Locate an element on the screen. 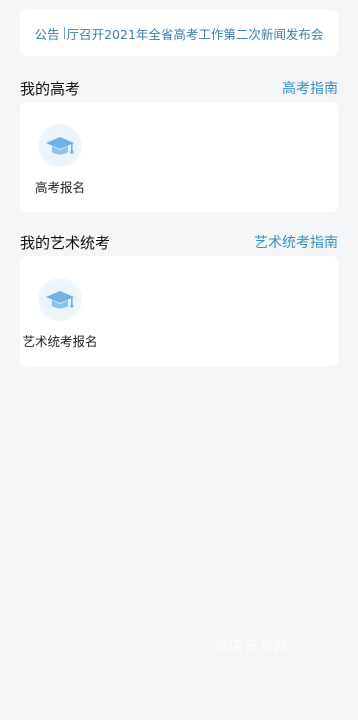  announcement-separator is located at coordinates (64, 33).